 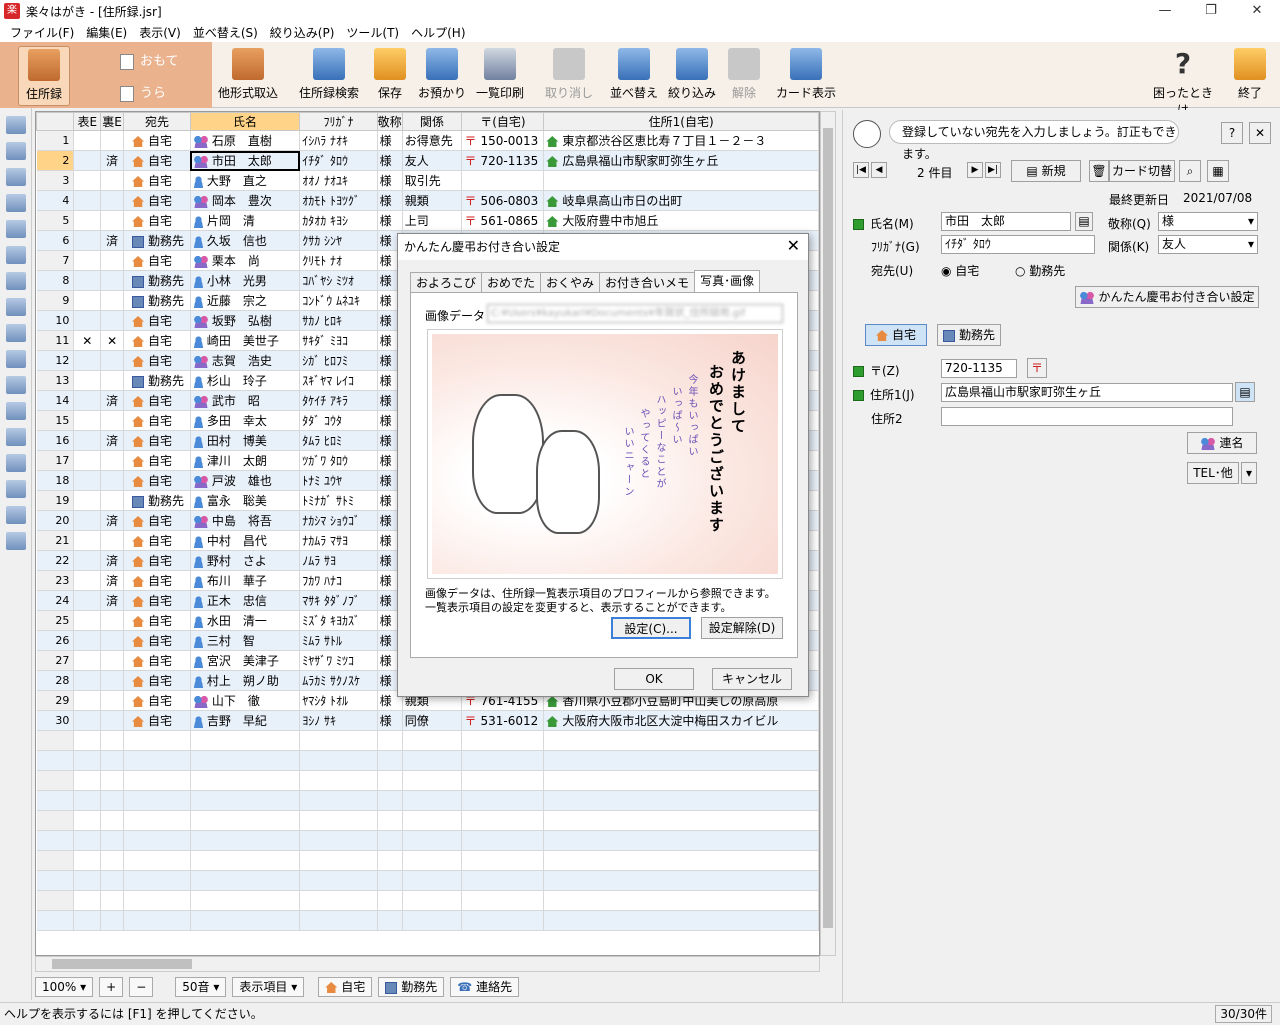 I want to click on row-number: 1, so click(x=55, y=140).